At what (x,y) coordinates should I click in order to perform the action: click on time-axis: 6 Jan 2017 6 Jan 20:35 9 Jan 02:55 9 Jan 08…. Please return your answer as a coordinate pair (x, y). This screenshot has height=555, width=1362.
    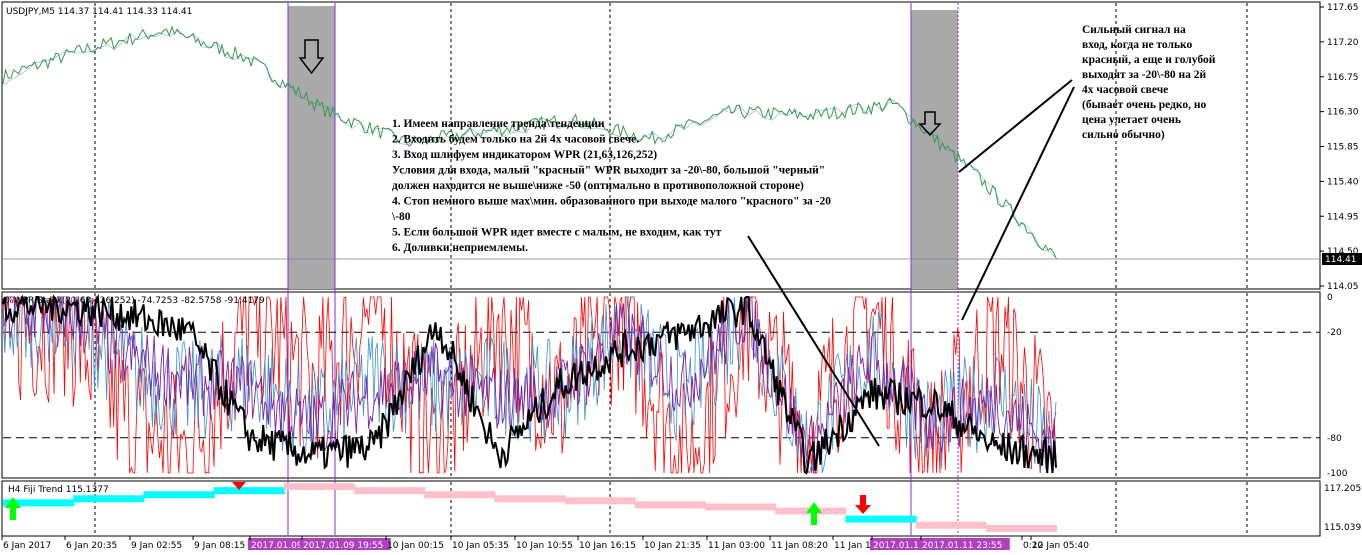
    Looking at the image, I should click on (545, 543).